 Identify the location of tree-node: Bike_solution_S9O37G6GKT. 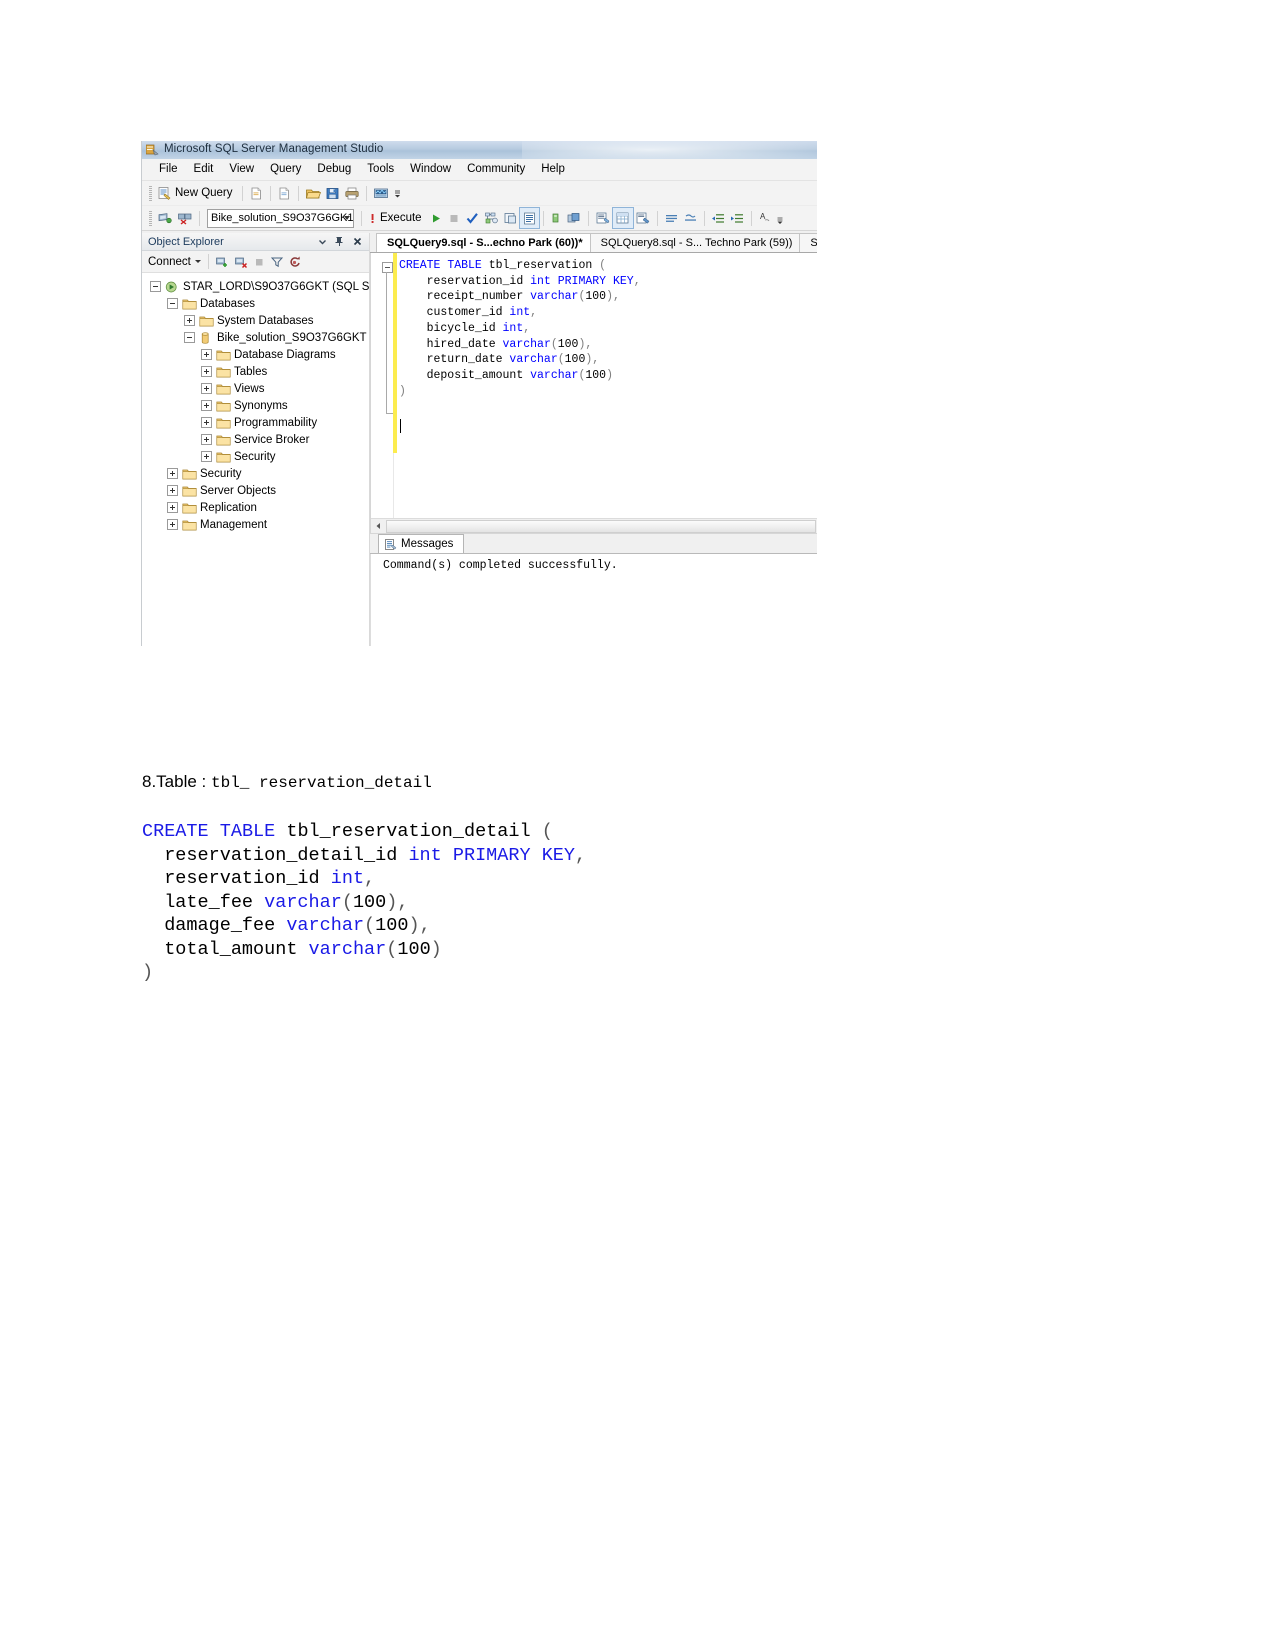
(255, 337).